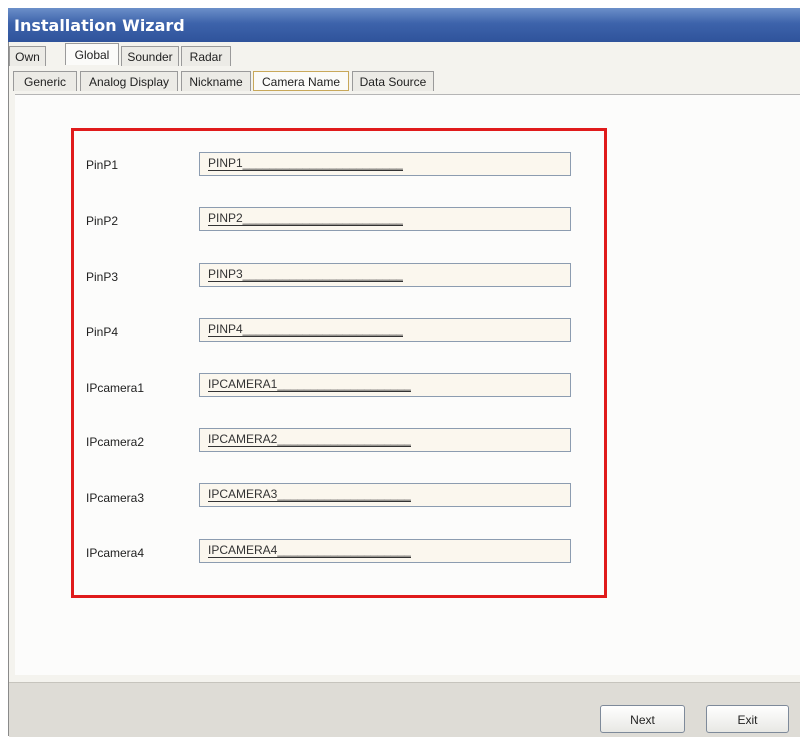  I want to click on ipcamera2-input: IPCAMERA2____________________, so click(385, 440).